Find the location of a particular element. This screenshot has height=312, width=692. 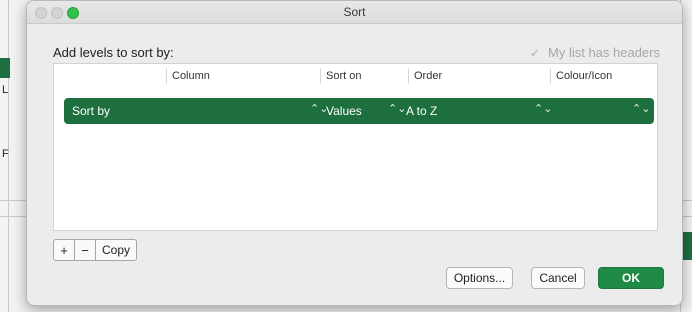

sort-by-label: Sort by is located at coordinates (91, 111).